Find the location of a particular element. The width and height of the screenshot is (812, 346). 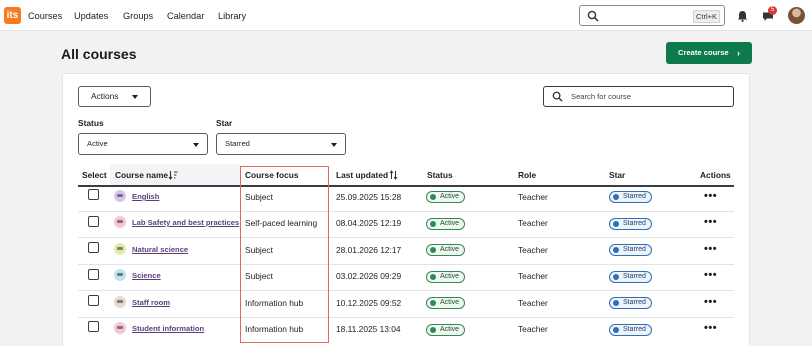

global-search-input: Ctrl+K is located at coordinates (652, 15).